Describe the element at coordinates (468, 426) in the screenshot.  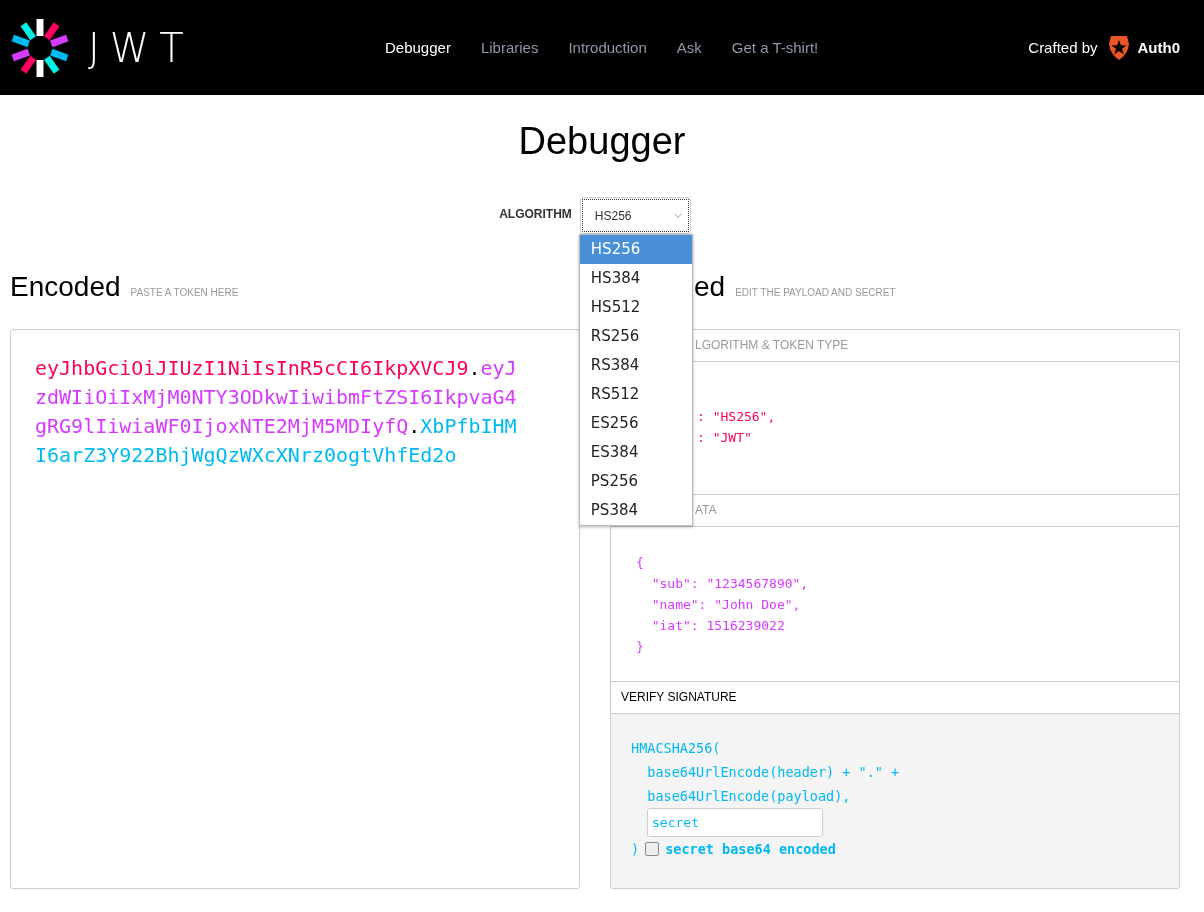
I see `token-signature-text: XbPfbIHM` at that location.